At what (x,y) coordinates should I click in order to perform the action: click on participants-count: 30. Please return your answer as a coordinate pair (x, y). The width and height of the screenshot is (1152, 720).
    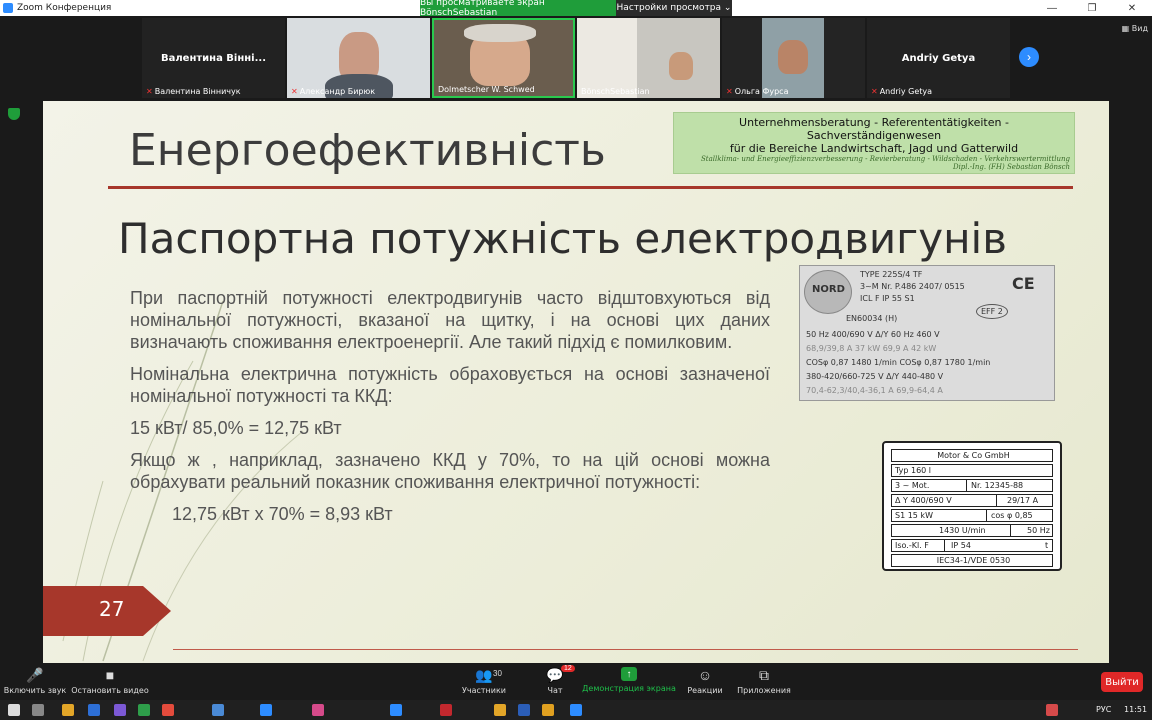
    Looking at the image, I should click on (497, 673).